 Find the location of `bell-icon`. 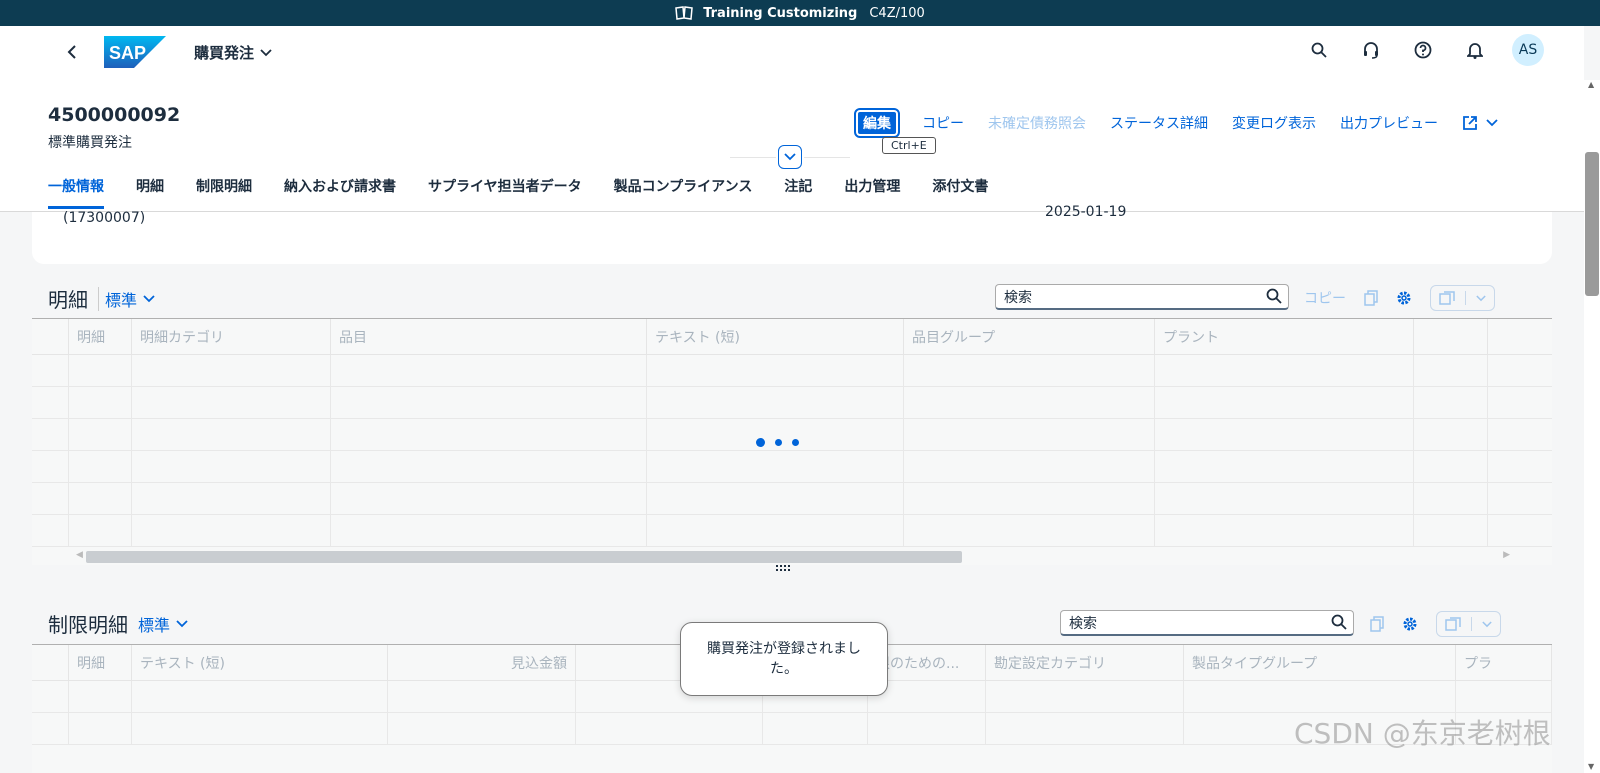

bell-icon is located at coordinates (1475, 51).